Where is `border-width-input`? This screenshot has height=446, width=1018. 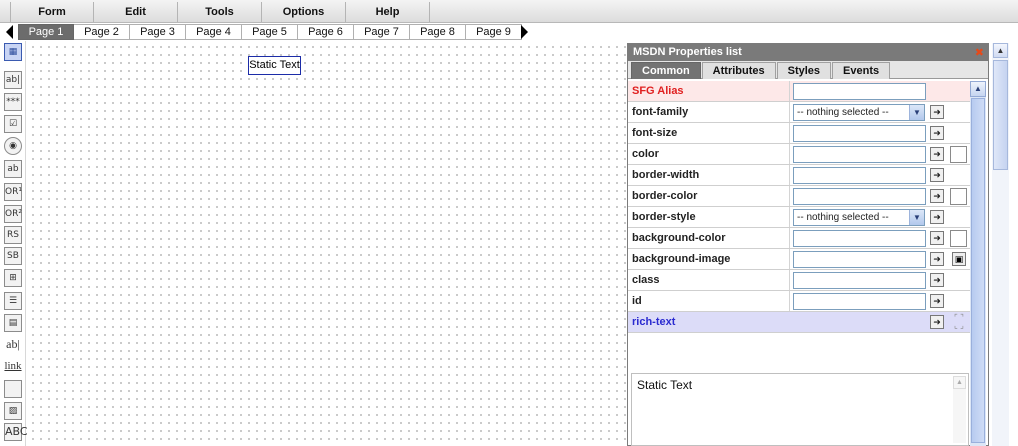
border-width-input is located at coordinates (859, 175).